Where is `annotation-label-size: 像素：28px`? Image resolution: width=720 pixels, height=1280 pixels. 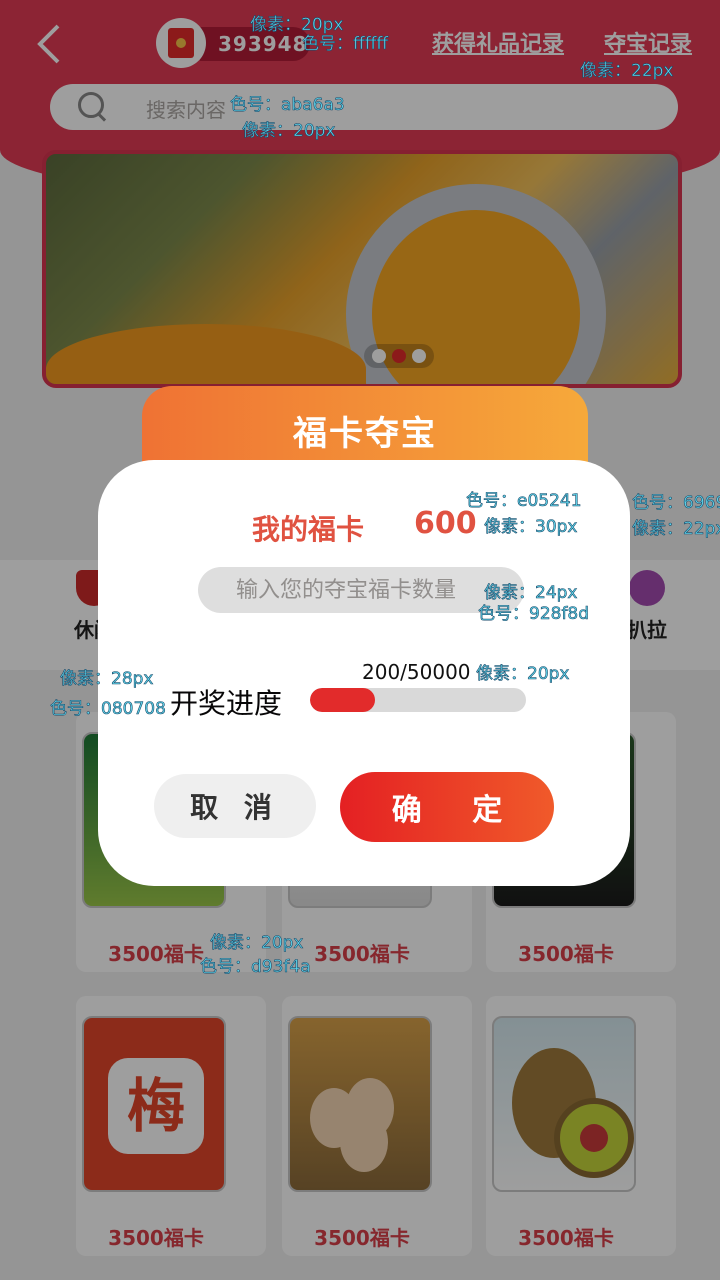 annotation-label-size: 像素：28px is located at coordinates (107, 679).